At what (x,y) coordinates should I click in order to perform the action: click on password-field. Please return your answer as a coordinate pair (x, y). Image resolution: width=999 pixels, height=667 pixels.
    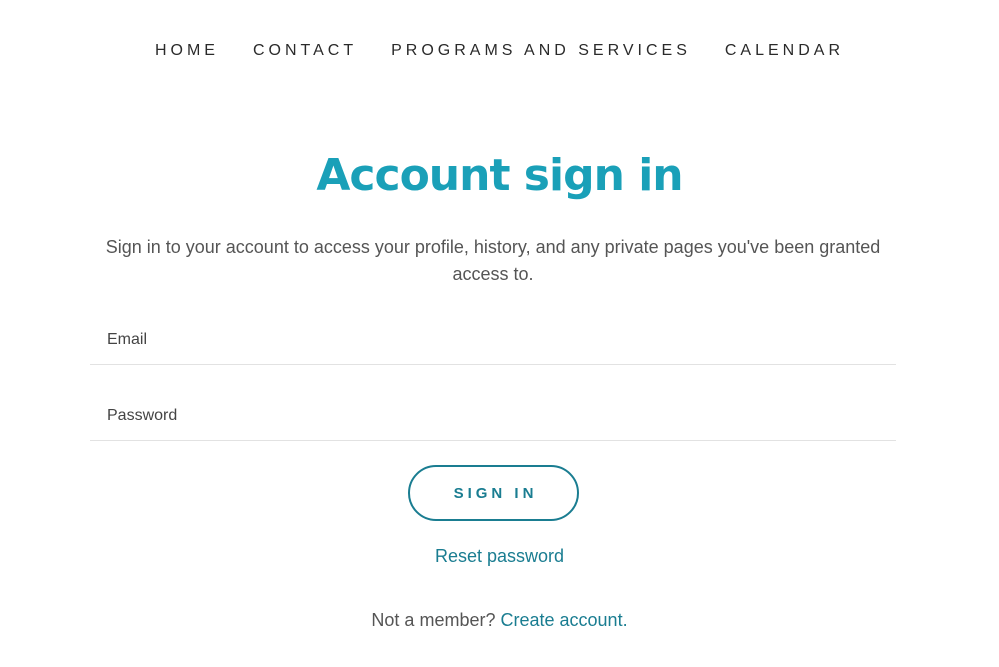
    Looking at the image, I should click on (493, 416).